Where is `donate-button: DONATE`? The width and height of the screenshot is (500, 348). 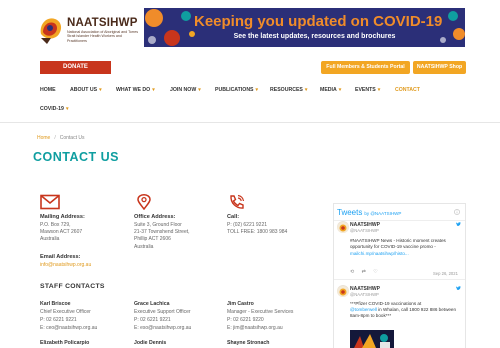 donate-button: DONATE is located at coordinates (75, 67).